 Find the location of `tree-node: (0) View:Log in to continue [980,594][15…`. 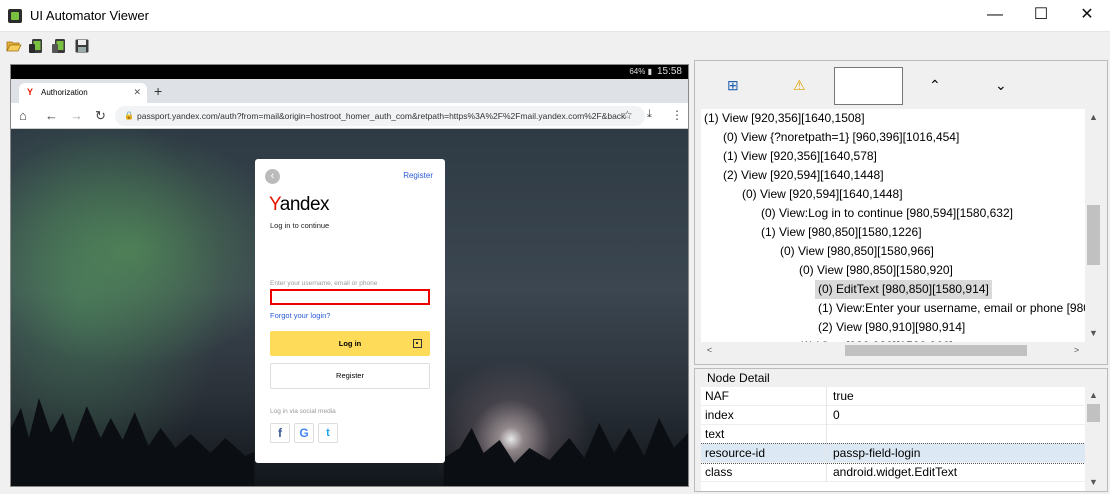

tree-node: (0) View:Log in to continue [980,594][15… is located at coordinates (887, 213).